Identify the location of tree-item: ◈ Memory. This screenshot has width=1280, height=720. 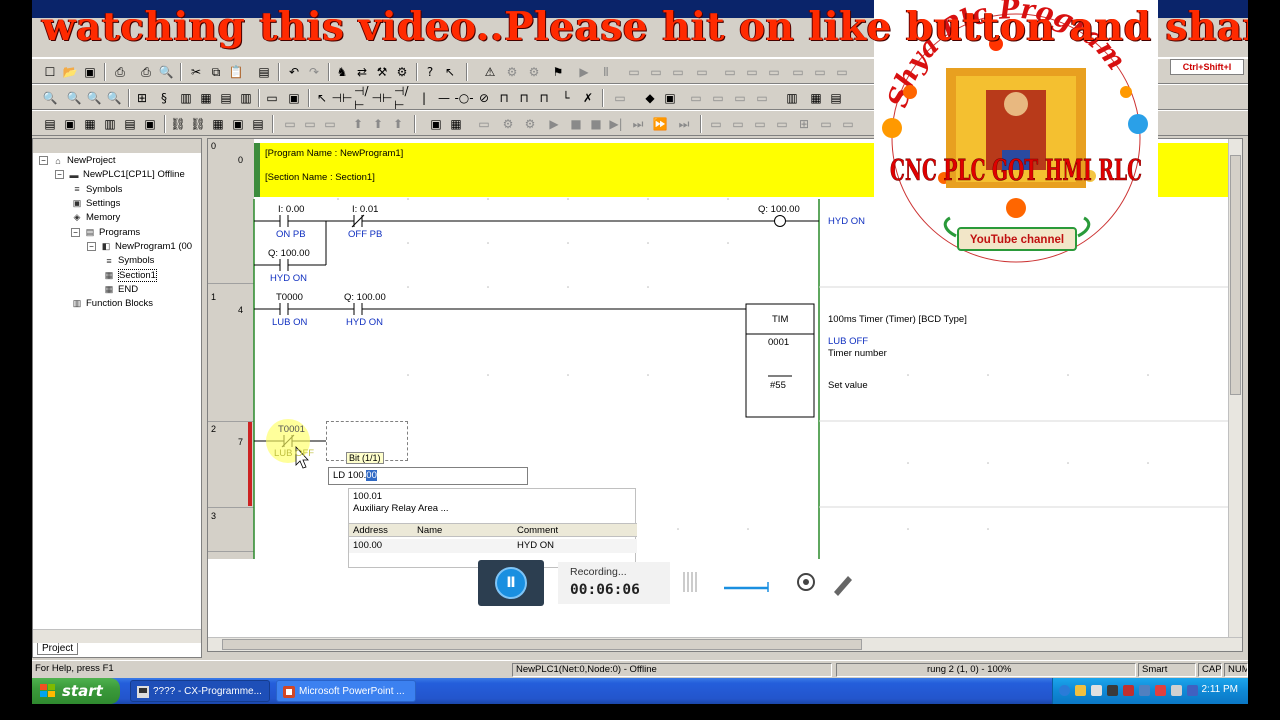
(96, 217).